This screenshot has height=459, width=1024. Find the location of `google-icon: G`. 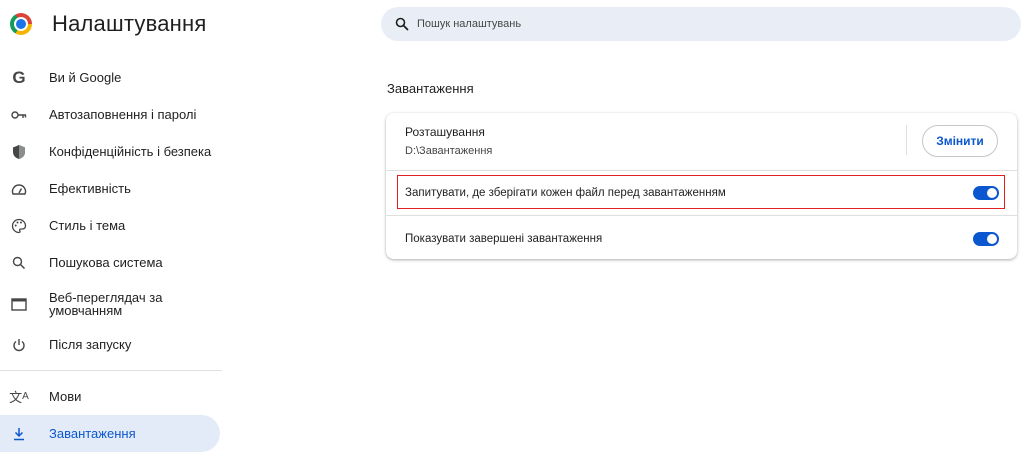

google-icon: G is located at coordinates (19, 77).